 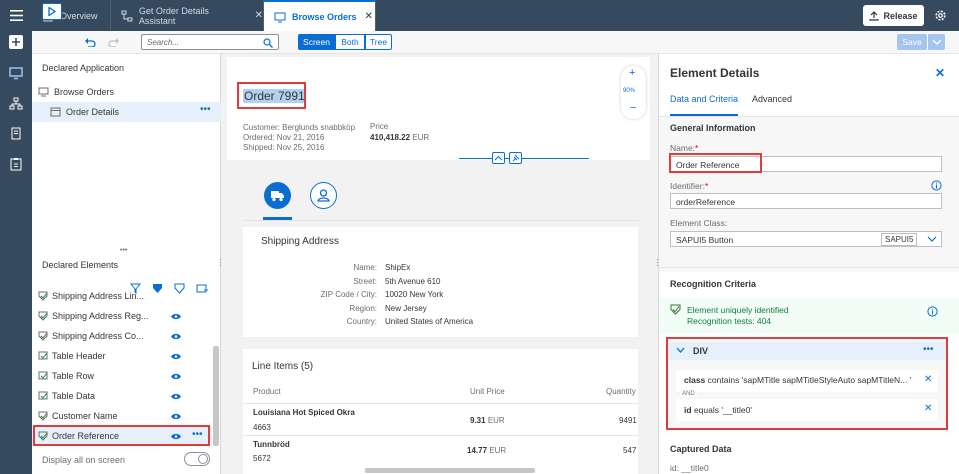 I want to click on tab-get-order-details: Get Order Details Assistant ✕, so click(x=187, y=15).